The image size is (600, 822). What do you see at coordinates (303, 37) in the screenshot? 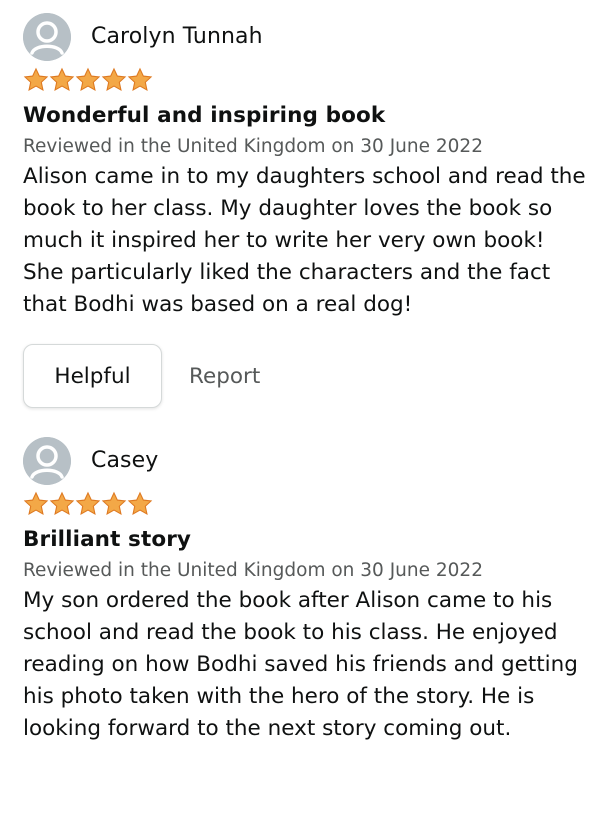
I see `reviewer-profile: Carolyn Tunnah` at bounding box center [303, 37].